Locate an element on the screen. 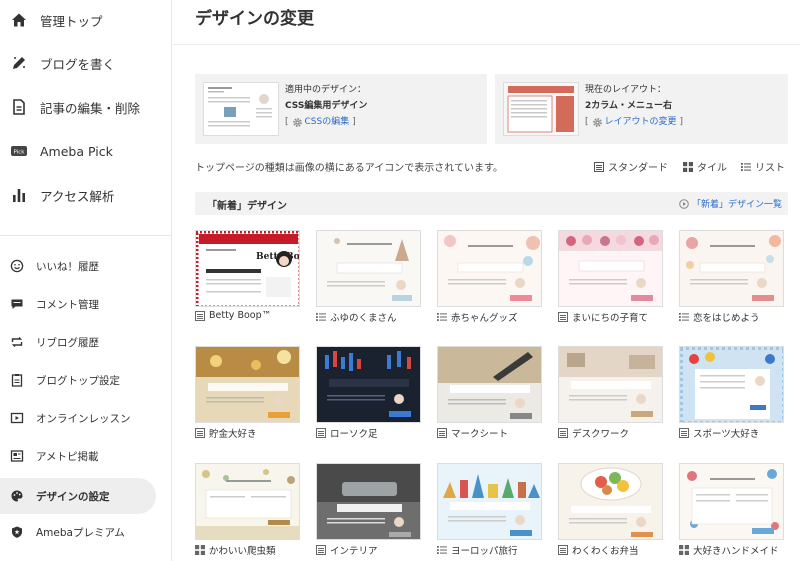 This screenshot has height=561, width=800. view-list-label: リスト is located at coordinates (770, 168).